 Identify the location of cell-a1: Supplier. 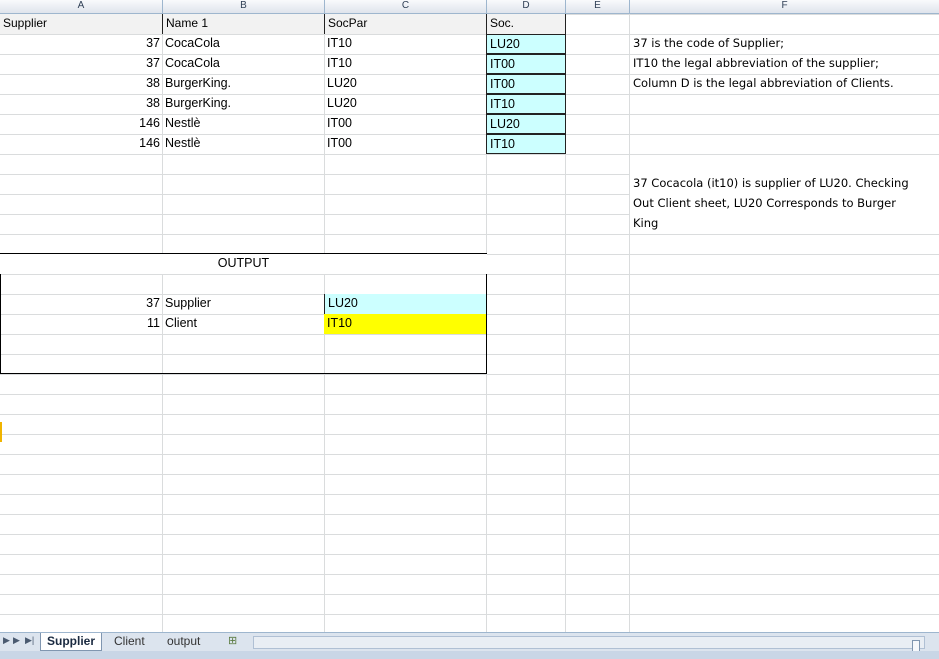
(81, 24).